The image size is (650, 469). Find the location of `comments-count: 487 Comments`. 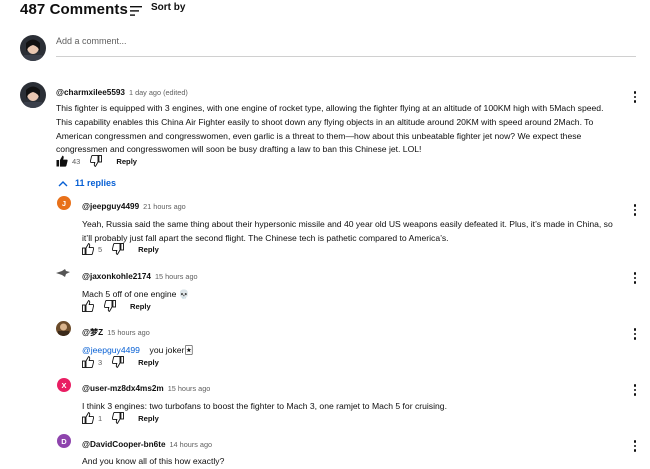

comments-count: 487 Comments is located at coordinates (74, 9).